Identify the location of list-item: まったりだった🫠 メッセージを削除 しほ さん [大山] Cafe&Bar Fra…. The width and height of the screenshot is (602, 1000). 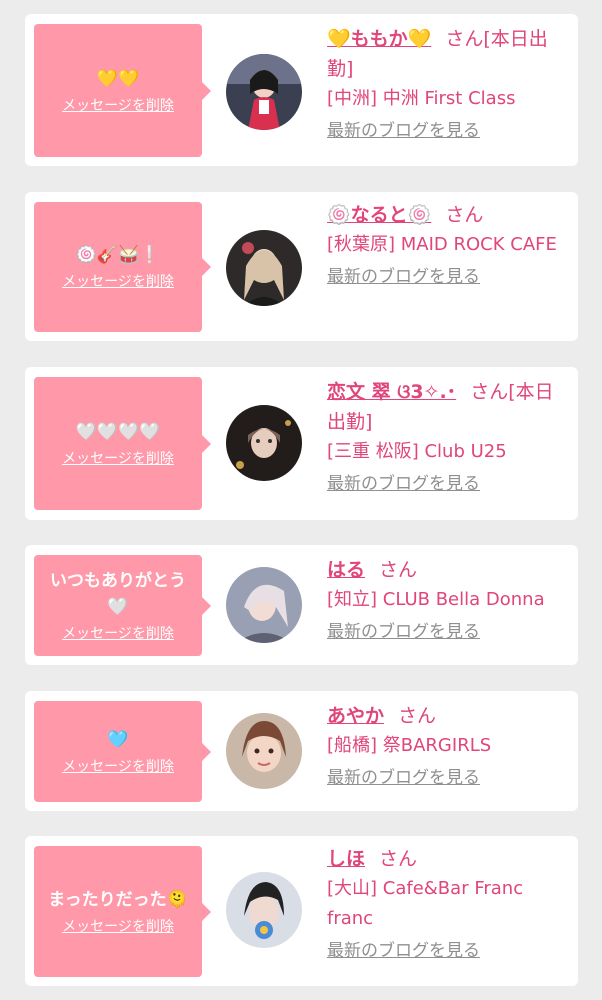
(301, 911).